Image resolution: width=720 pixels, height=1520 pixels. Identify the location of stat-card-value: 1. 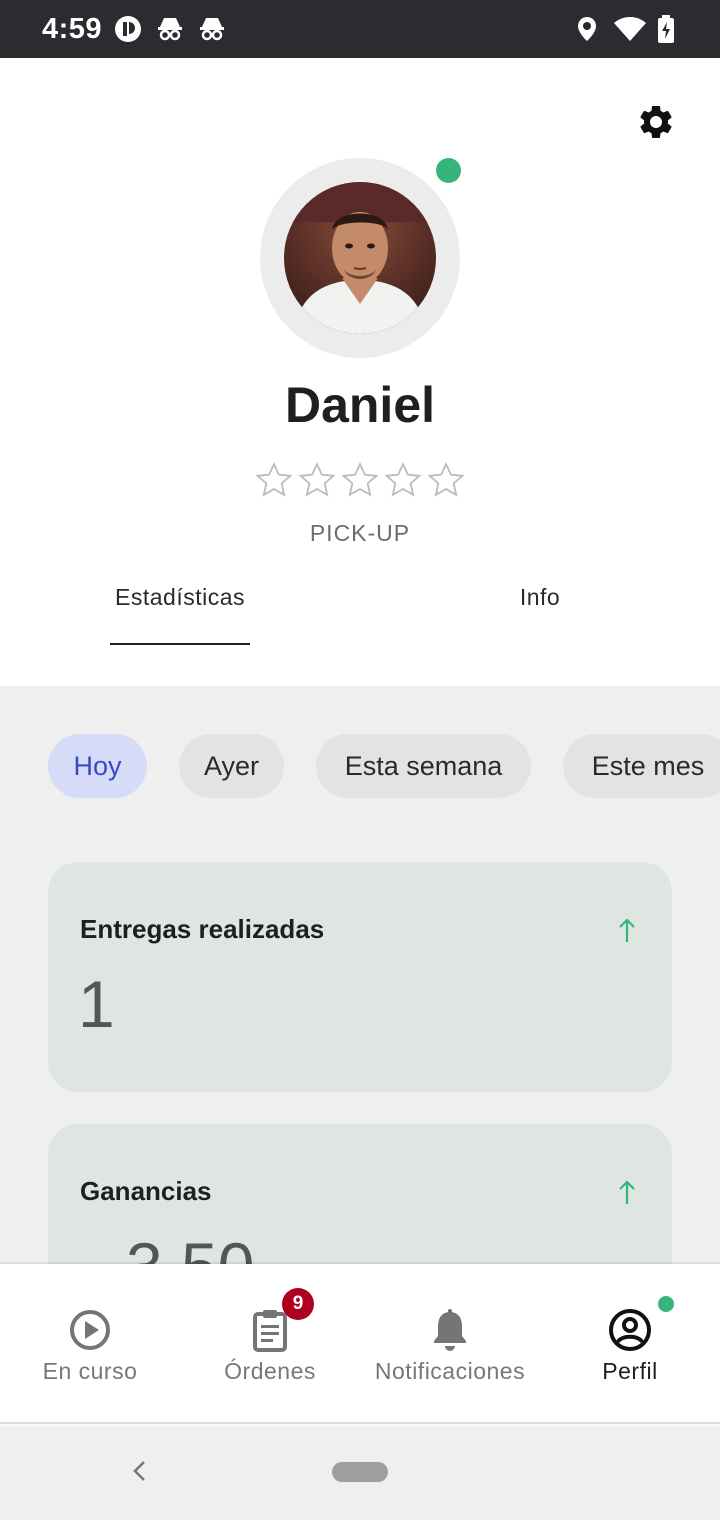
(96, 1004).